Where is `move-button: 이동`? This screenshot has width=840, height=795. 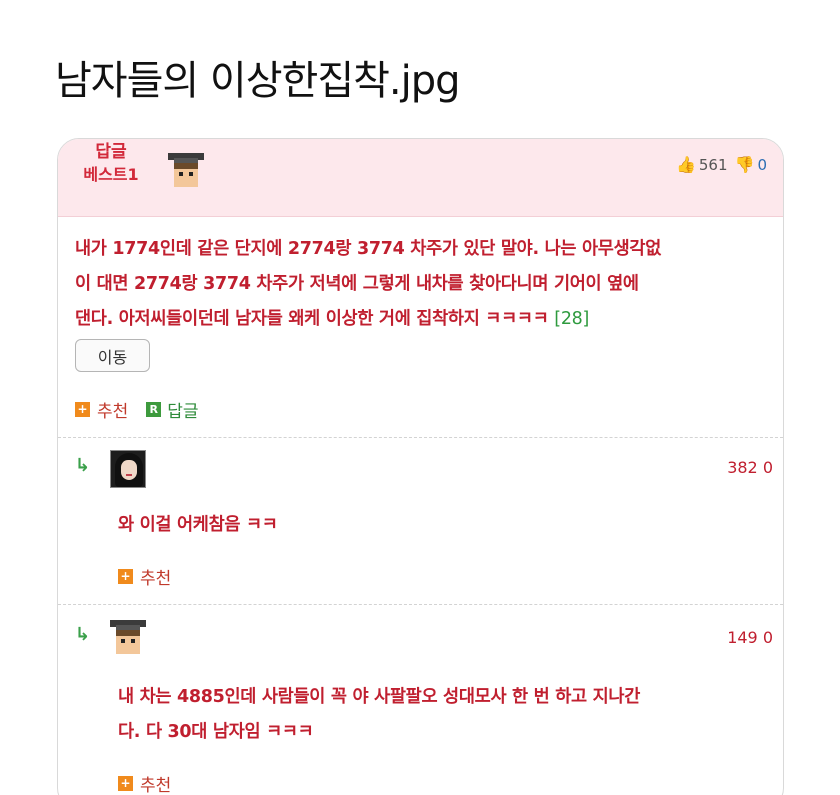
move-button: 이동 is located at coordinates (112, 355).